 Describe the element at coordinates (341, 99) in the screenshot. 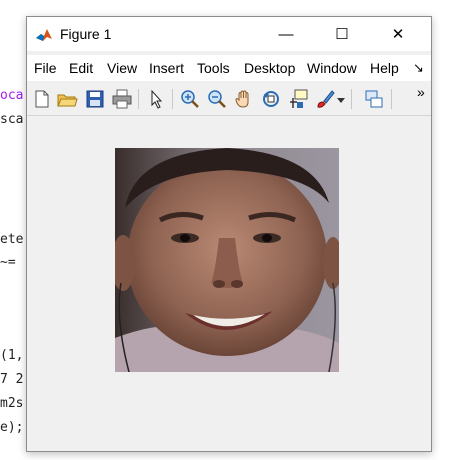

I see `brush-dropdown-icon` at that location.